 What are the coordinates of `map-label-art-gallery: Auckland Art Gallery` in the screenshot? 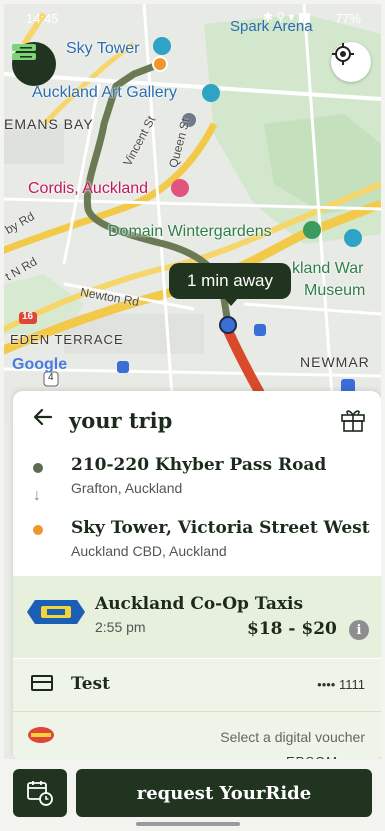 It's located at (104, 92).